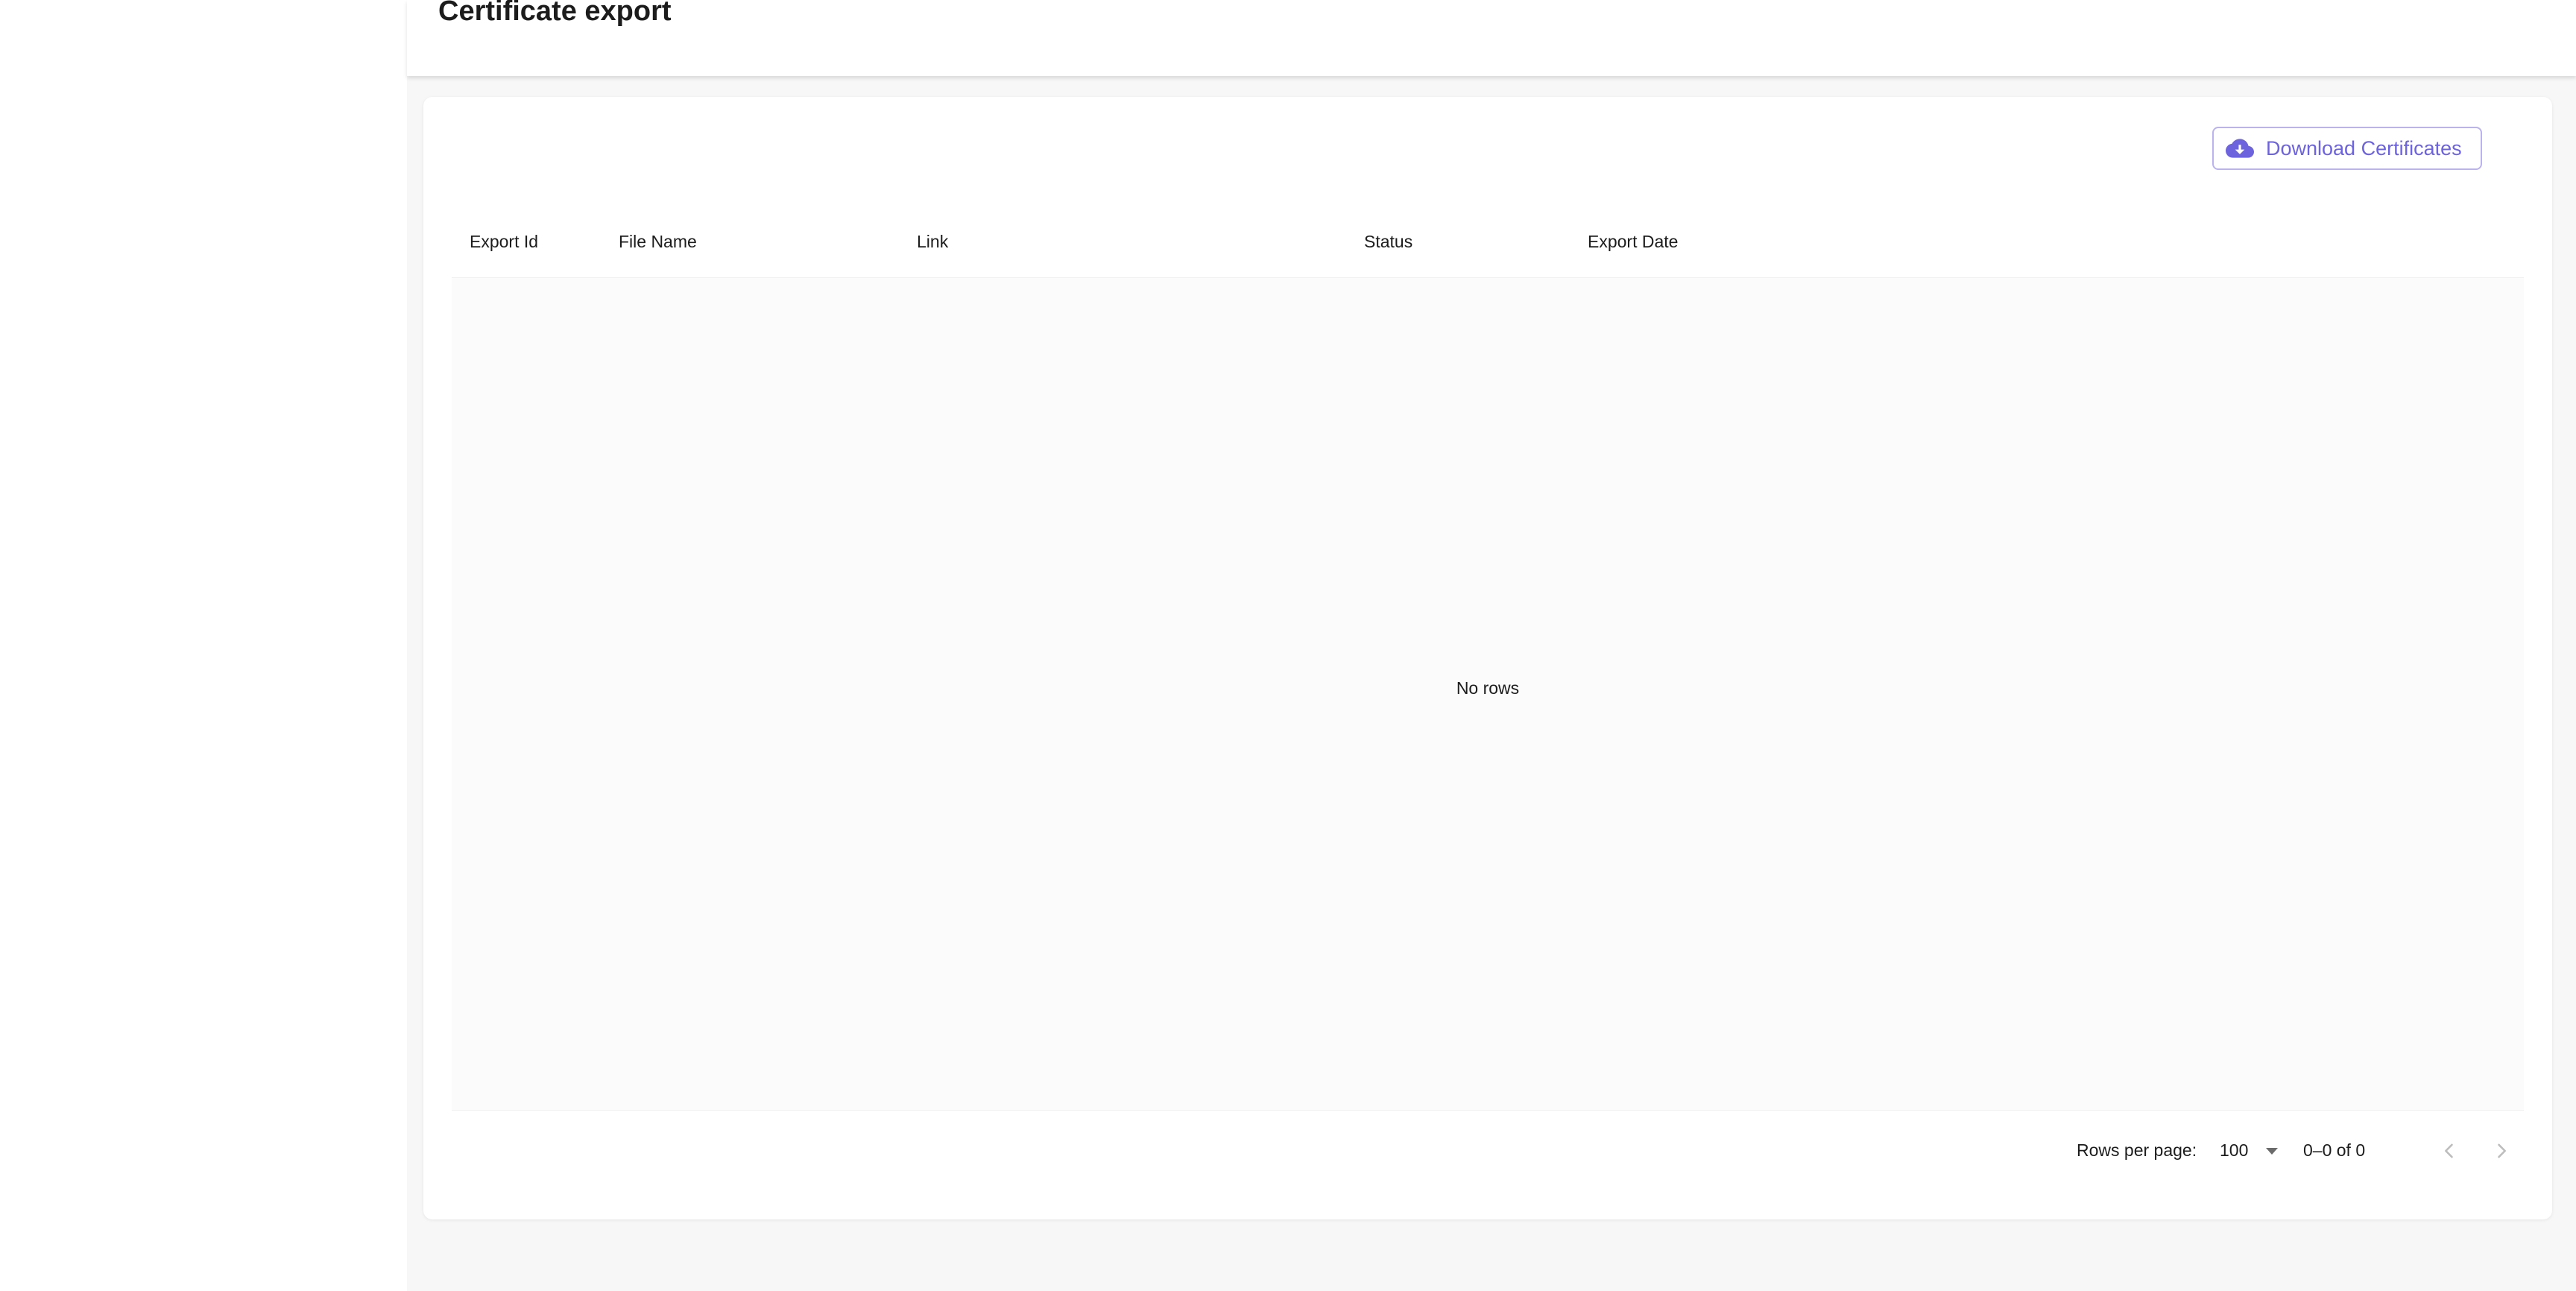 The image size is (2576, 1291). I want to click on chevron-left-icon, so click(2449, 1150).